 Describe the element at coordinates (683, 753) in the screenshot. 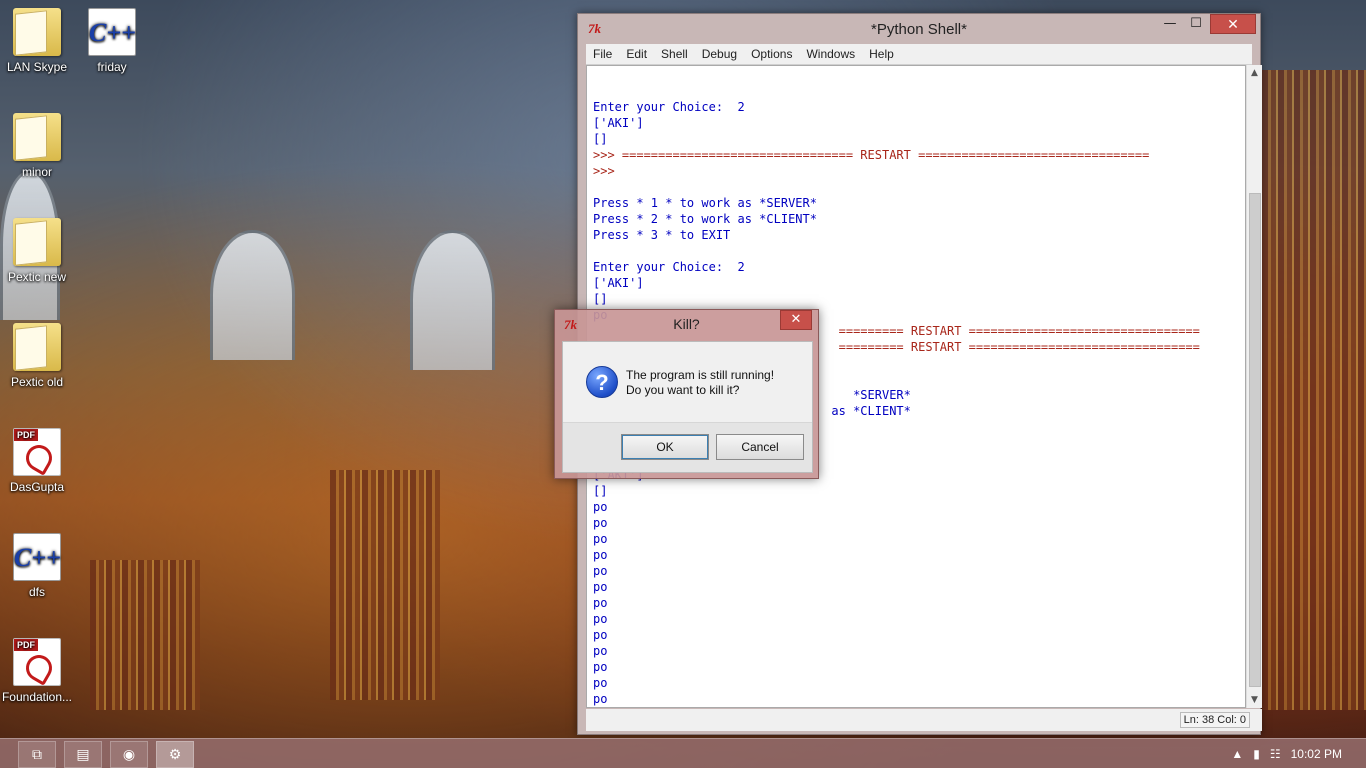

I see `taskbar: ⧉ ▤ ◉ ⚙ ▲ ▮ ☷ 10:02 PM` at that location.